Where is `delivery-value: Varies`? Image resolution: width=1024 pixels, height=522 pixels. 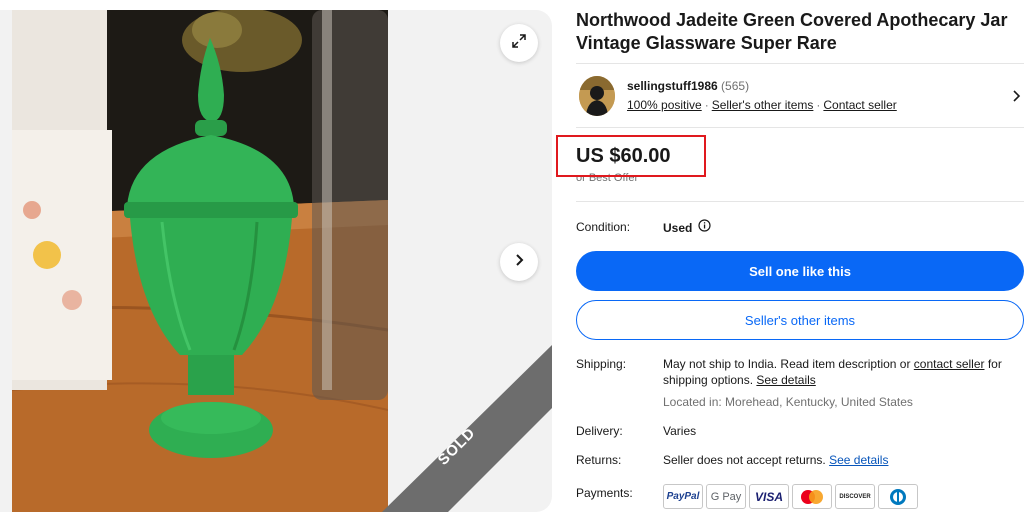
delivery-value: Varies is located at coordinates (680, 431).